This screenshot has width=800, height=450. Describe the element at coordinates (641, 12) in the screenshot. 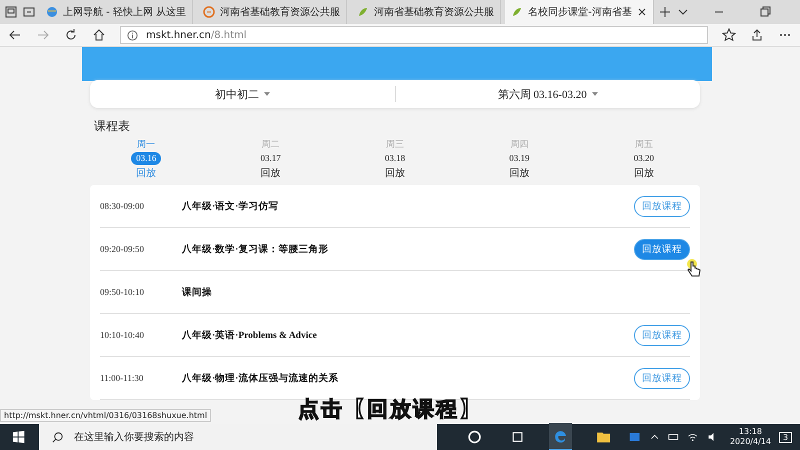

I see `close-icon` at that location.